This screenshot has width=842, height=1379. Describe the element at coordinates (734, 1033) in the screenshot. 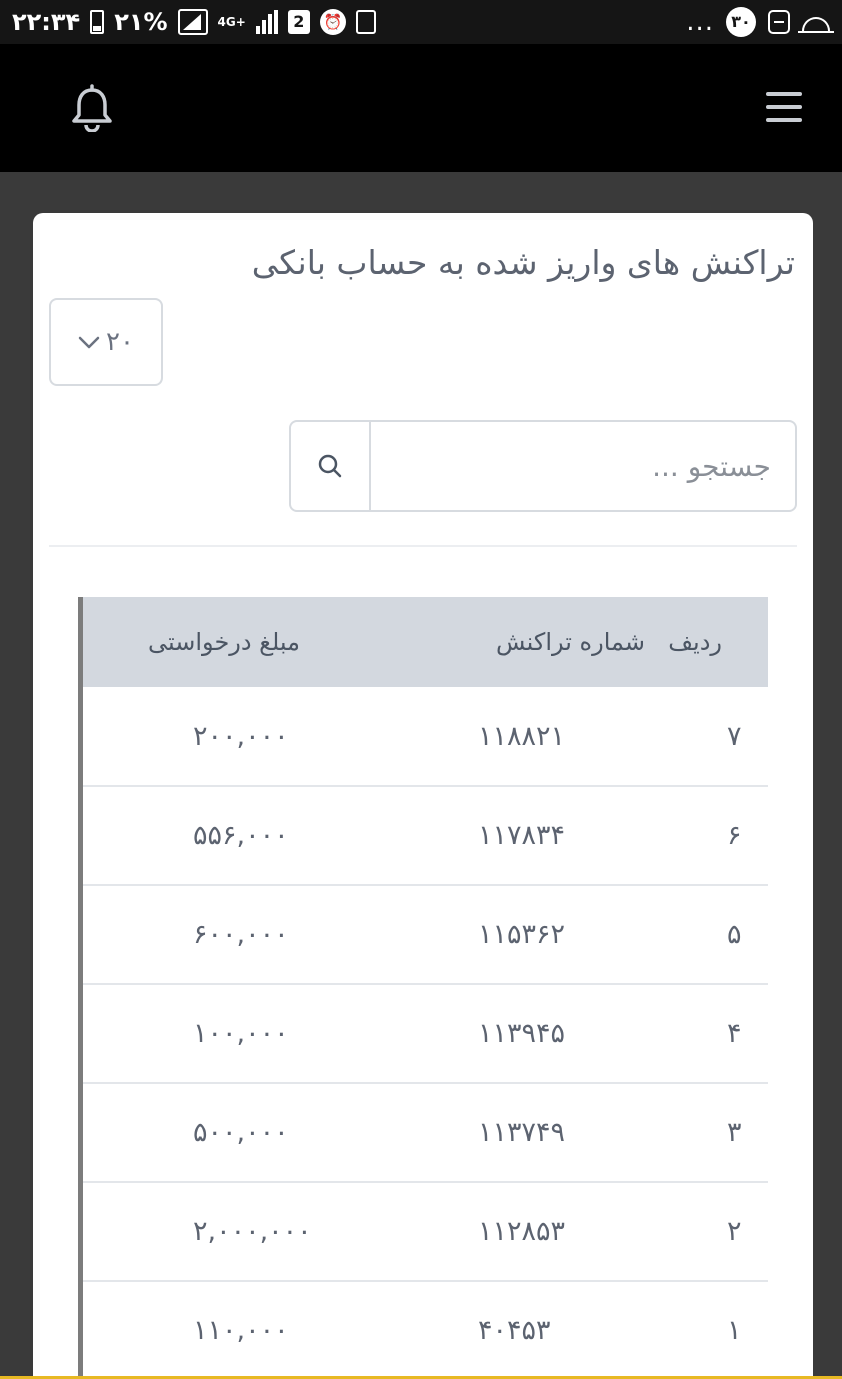

I see `cell-row: ۴` at that location.